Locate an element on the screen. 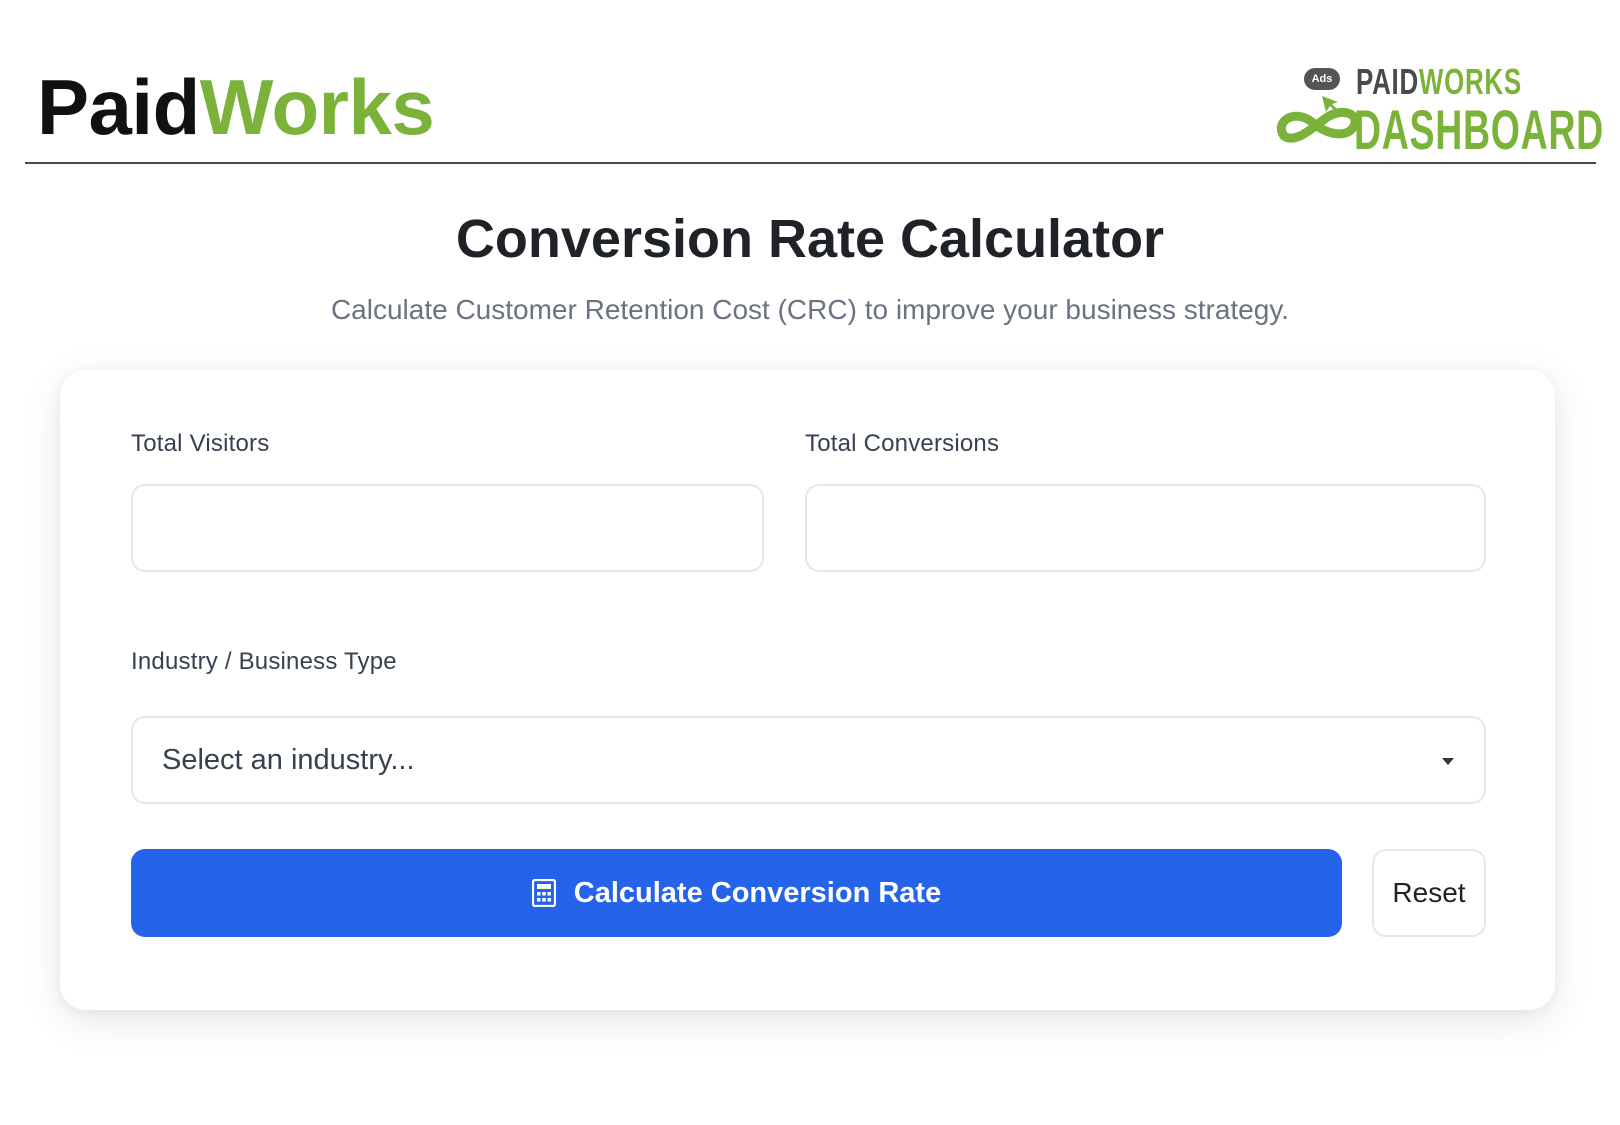 The image size is (1620, 1125). brand-text-works: Works is located at coordinates (317, 107).